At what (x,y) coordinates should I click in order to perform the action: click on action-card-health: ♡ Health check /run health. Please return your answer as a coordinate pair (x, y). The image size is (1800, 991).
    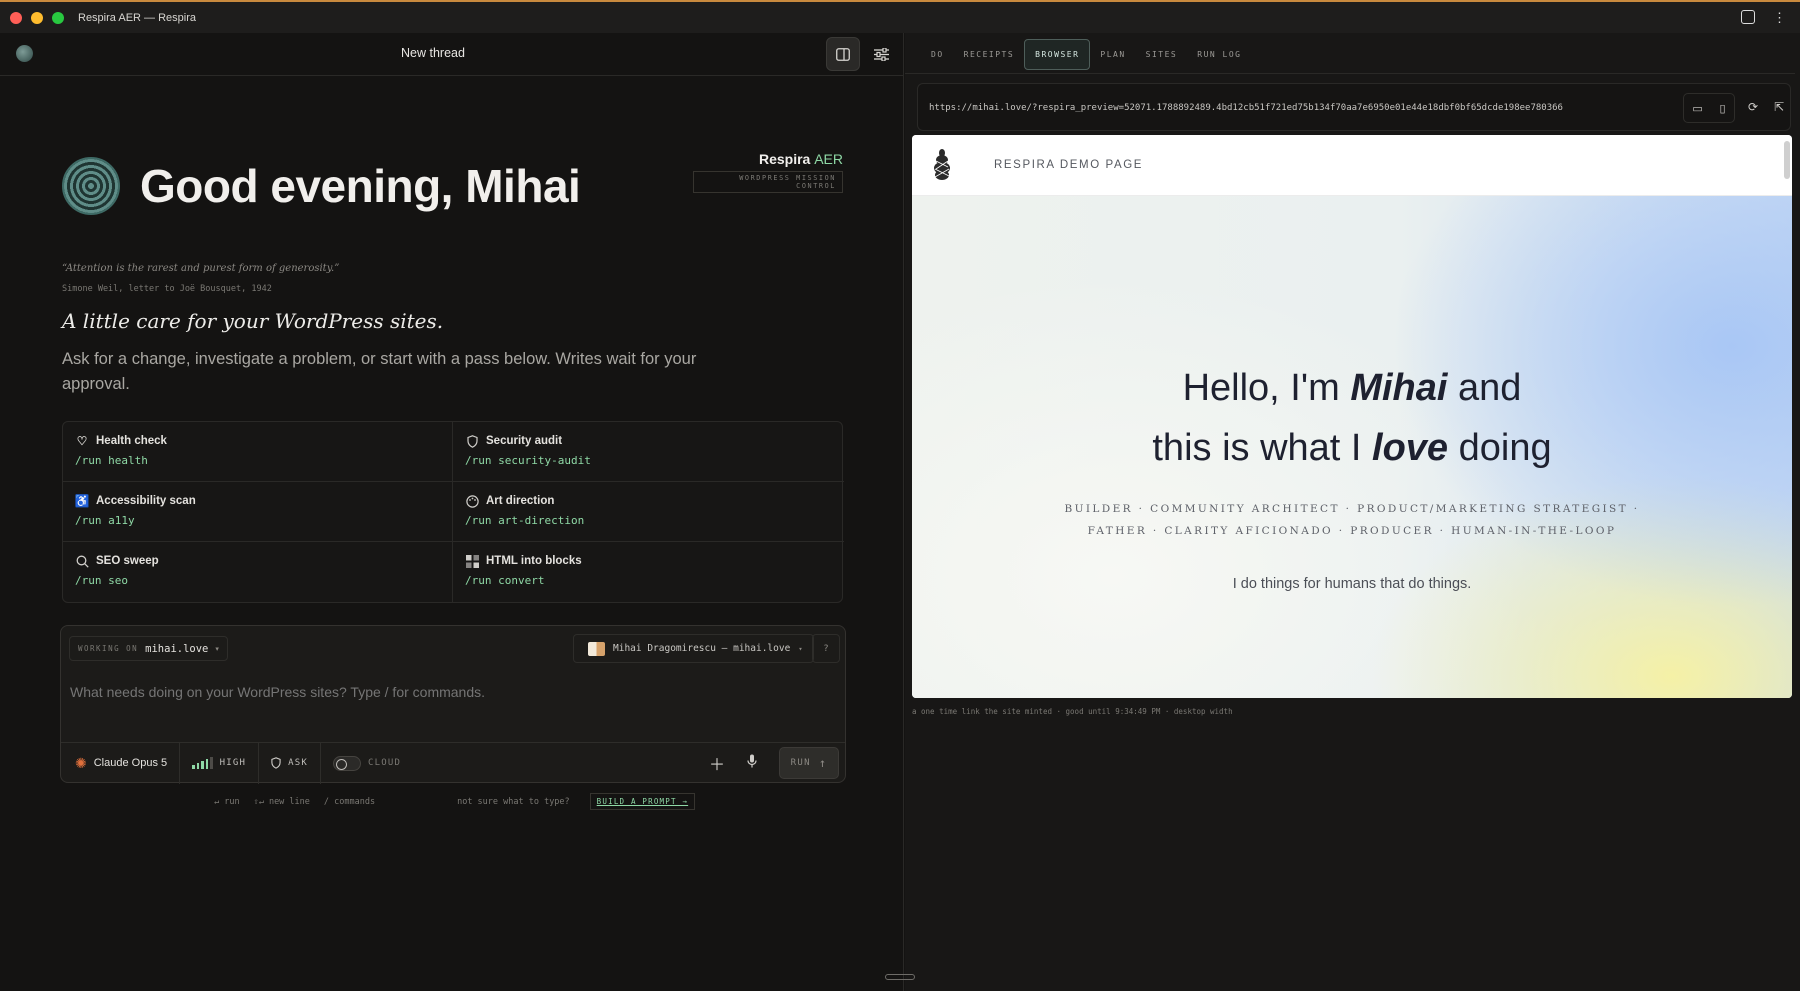
    Looking at the image, I should click on (258, 452).